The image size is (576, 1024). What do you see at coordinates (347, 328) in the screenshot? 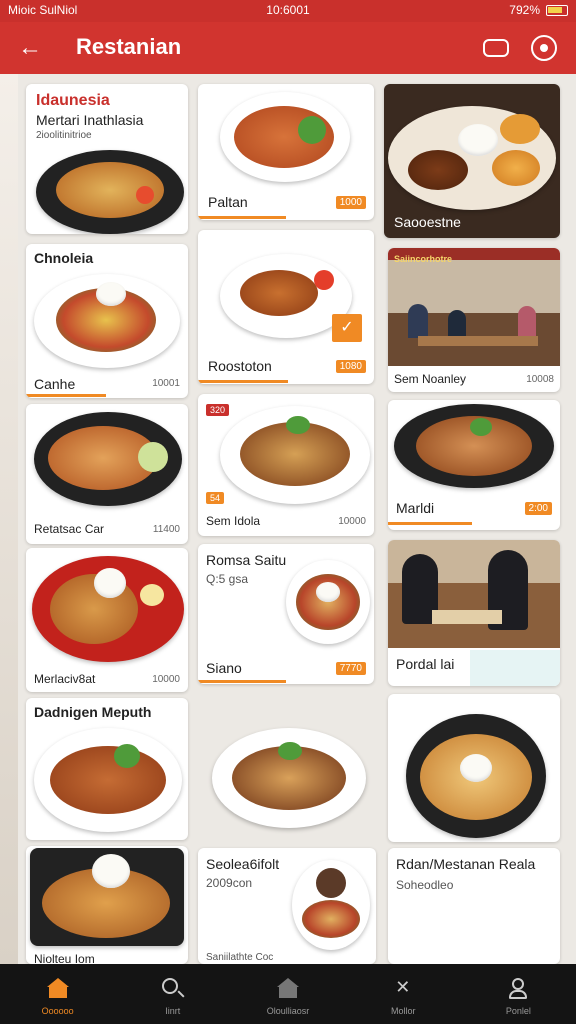
I see `promo-icon: ✓` at bounding box center [347, 328].